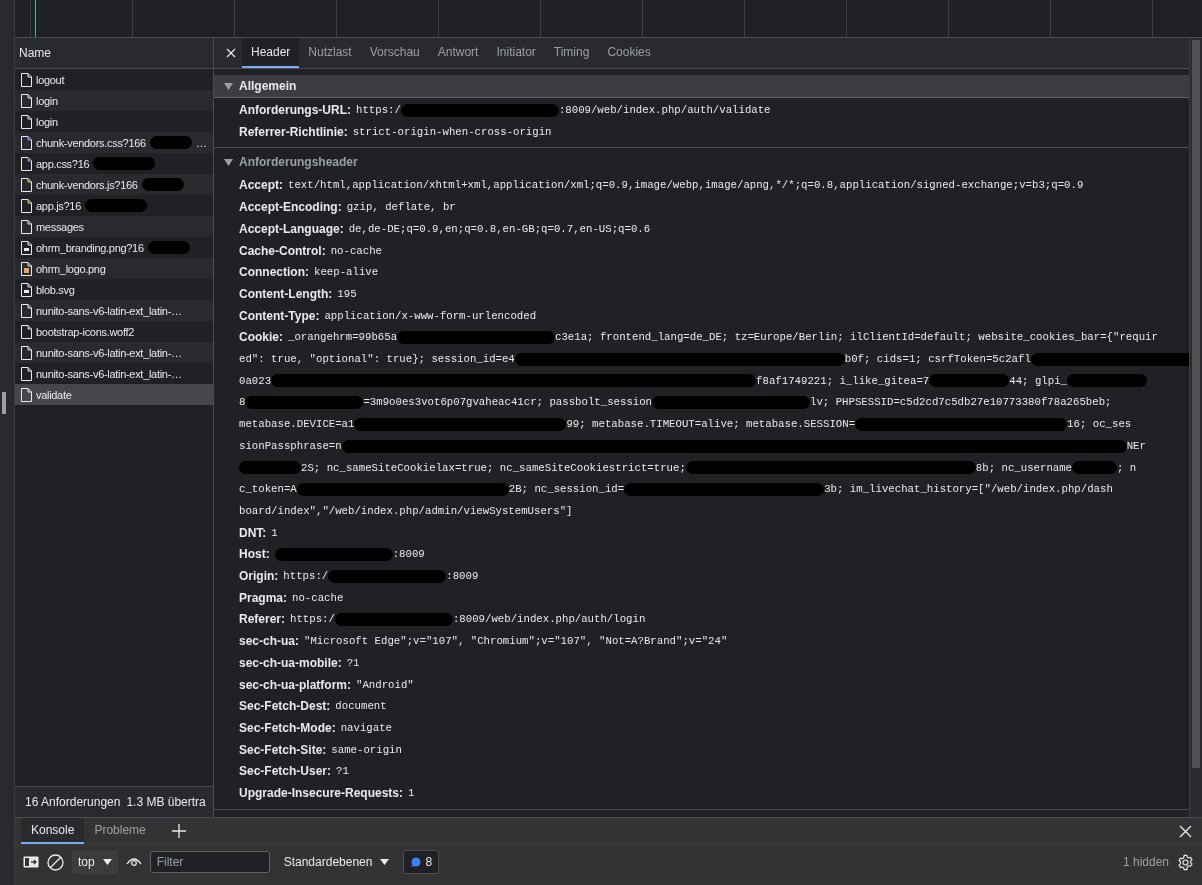 This screenshot has height=885, width=1202. Describe the element at coordinates (366, 749) in the screenshot. I see `header-value: same-origin` at that location.